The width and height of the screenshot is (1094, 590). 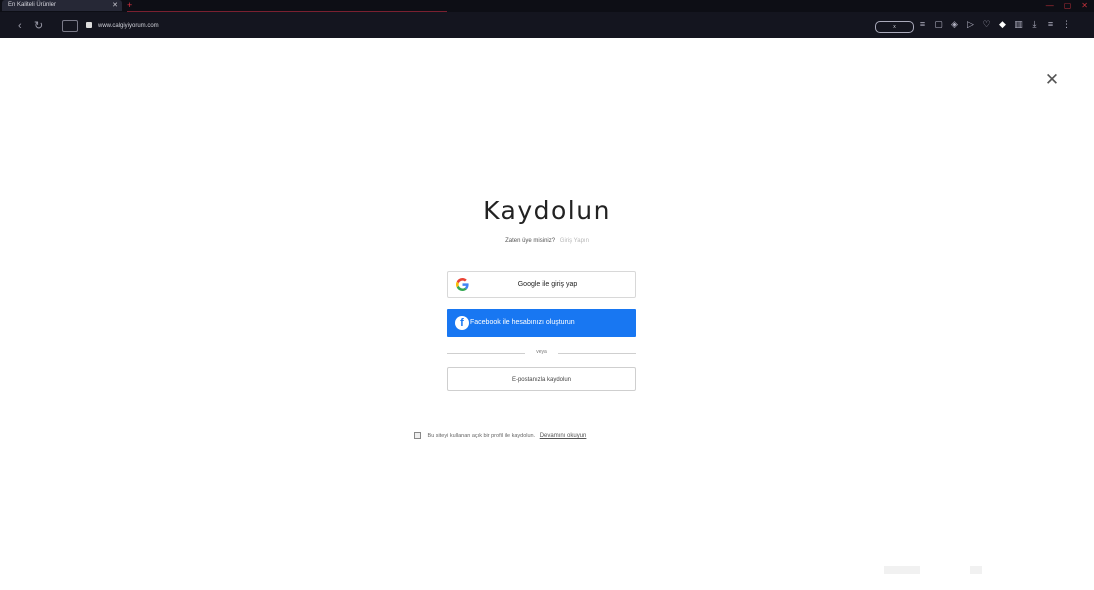 I want to click on email-button-label: E-postanızla kaydolun, so click(x=541, y=380).